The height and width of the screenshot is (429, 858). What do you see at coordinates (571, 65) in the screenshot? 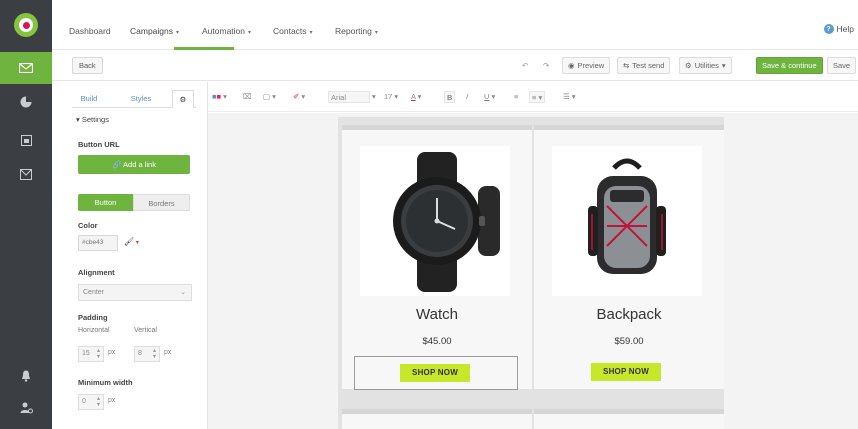
I see `eye-icon: ◉` at bounding box center [571, 65].